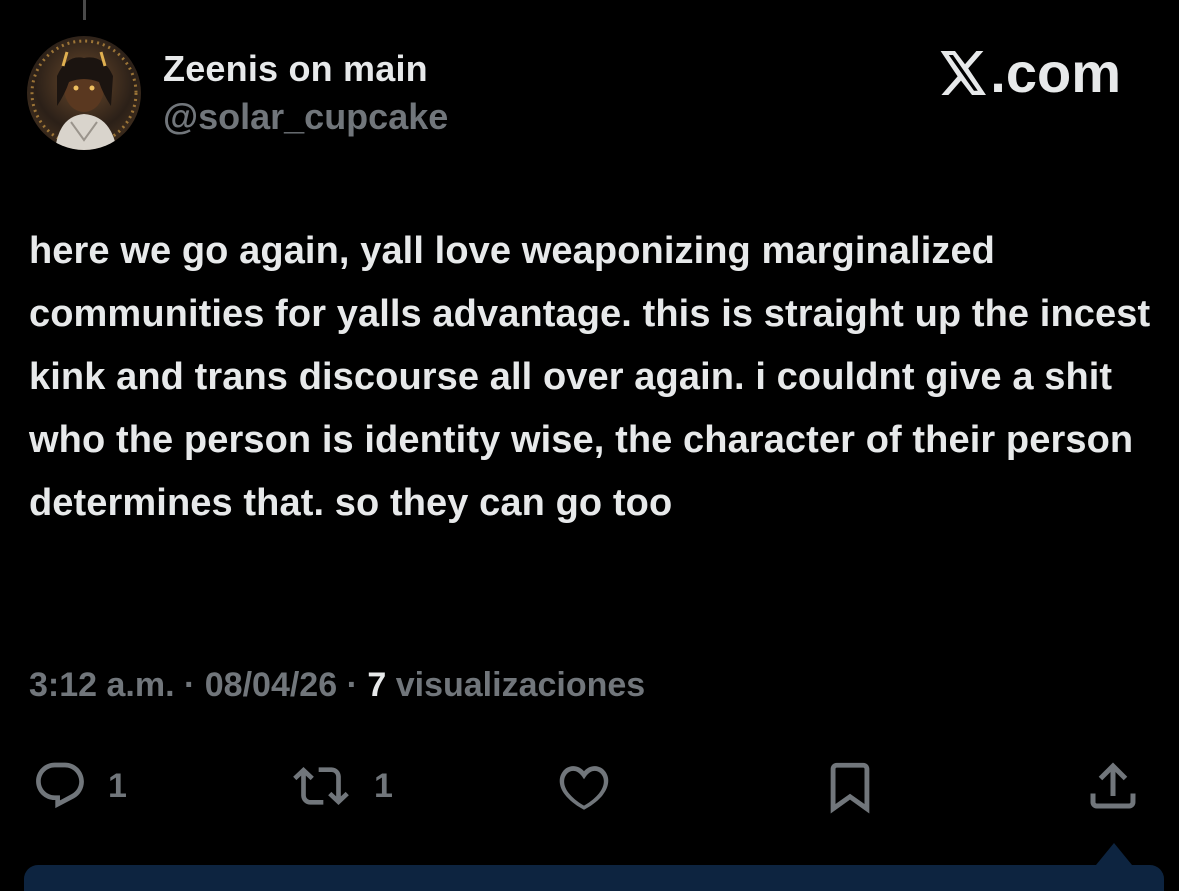 This screenshot has width=1179, height=891. I want to click on bookmark-button, so click(850, 787).